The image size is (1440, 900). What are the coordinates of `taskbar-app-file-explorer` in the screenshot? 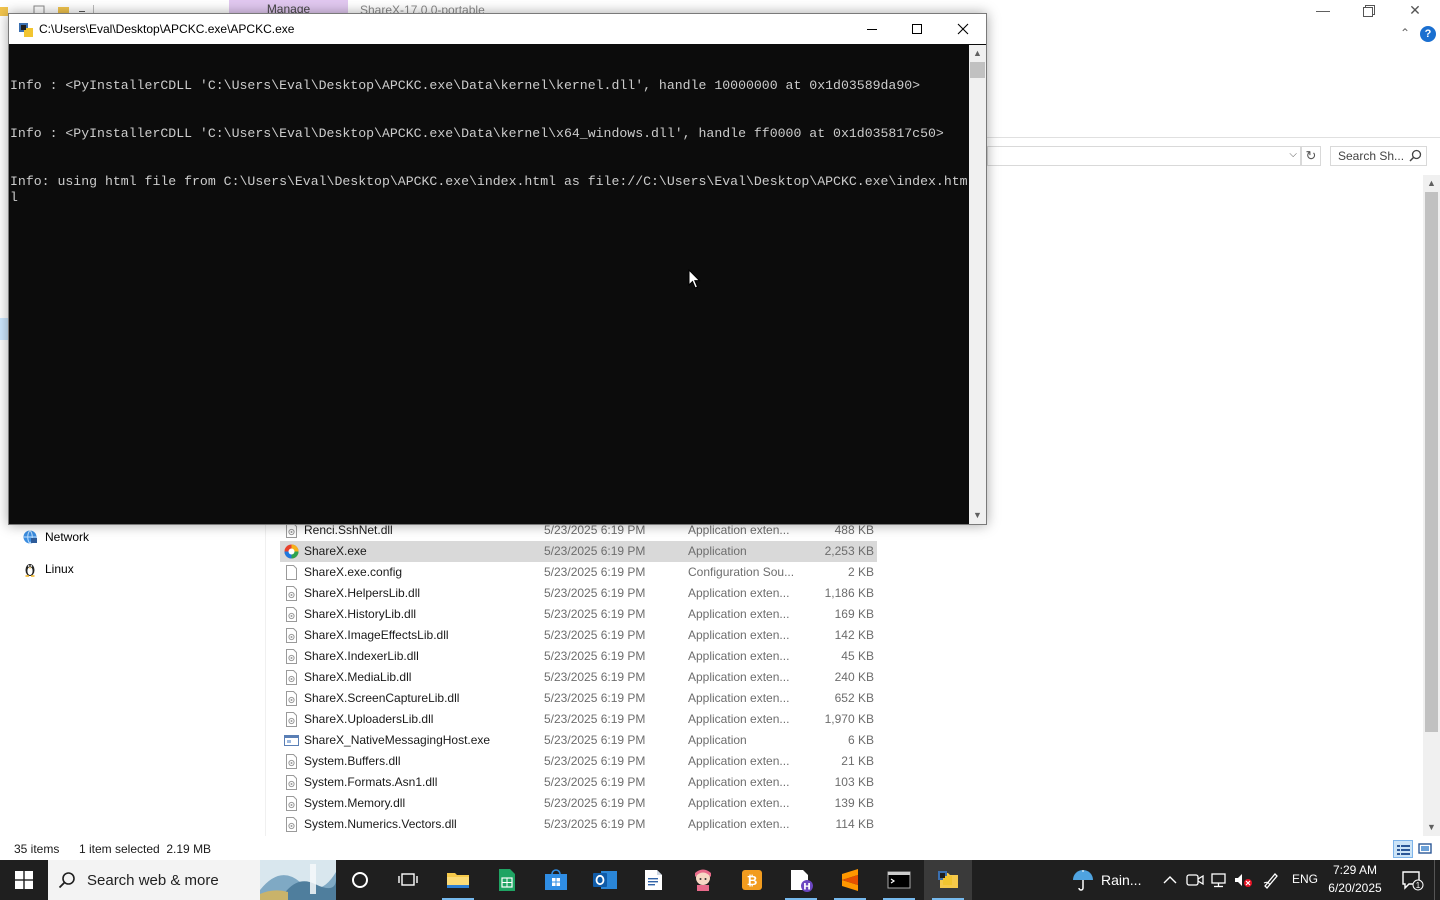 It's located at (458, 880).